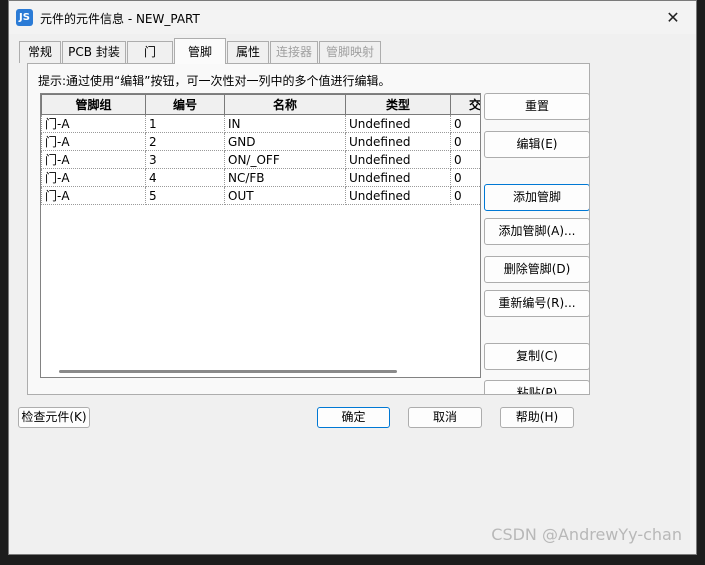 The image size is (705, 565). Describe the element at coordinates (285, 177) in the screenshot. I see `cell-name: NC/FB` at that location.